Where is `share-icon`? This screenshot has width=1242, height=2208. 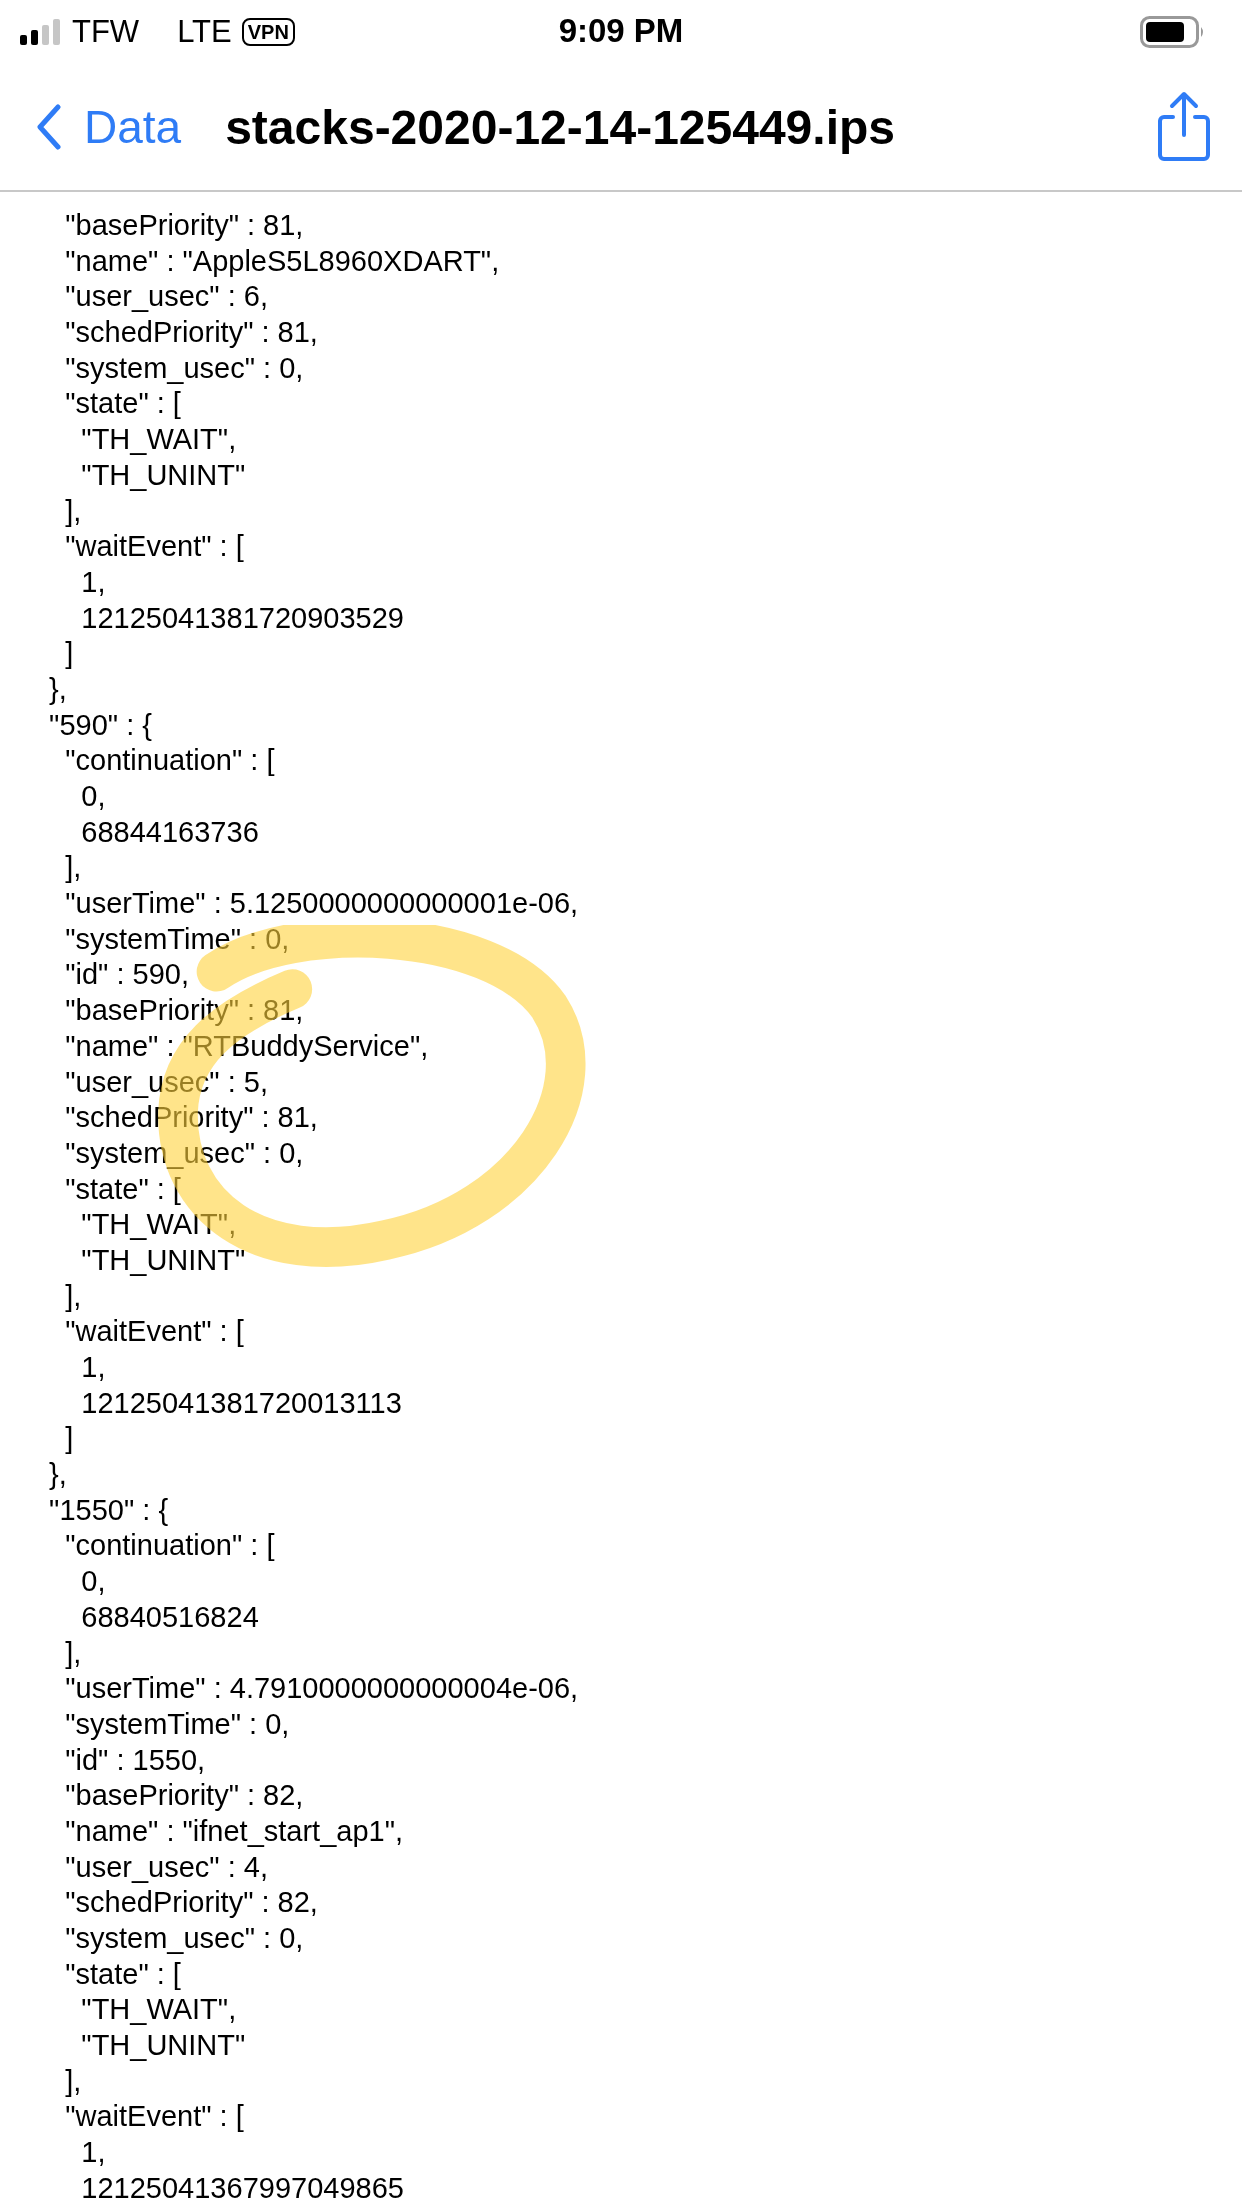
share-icon is located at coordinates (1184, 127).